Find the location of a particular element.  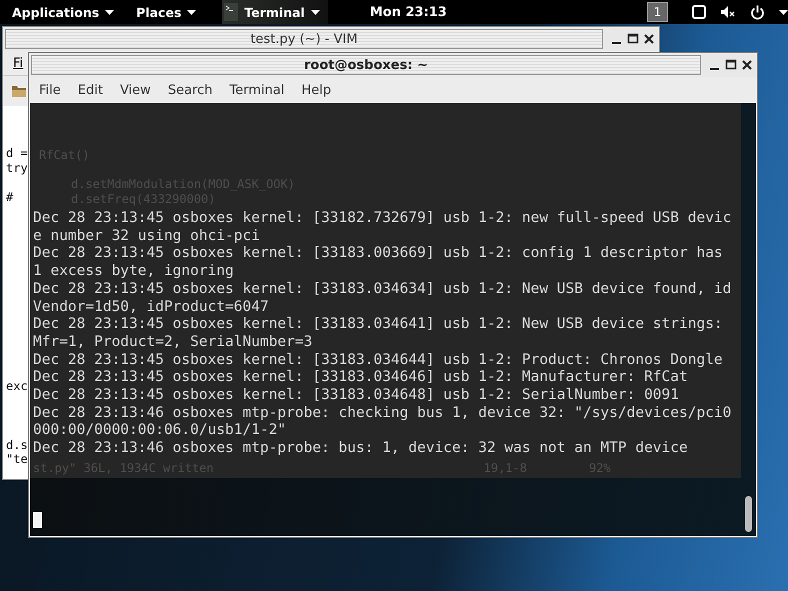

terminal-output-line: Dec 28 23:13:45 osboxes kernel: [33183.034646] usb 1-2: Manufacturer: RfCat is located at coordinates (361, 378).